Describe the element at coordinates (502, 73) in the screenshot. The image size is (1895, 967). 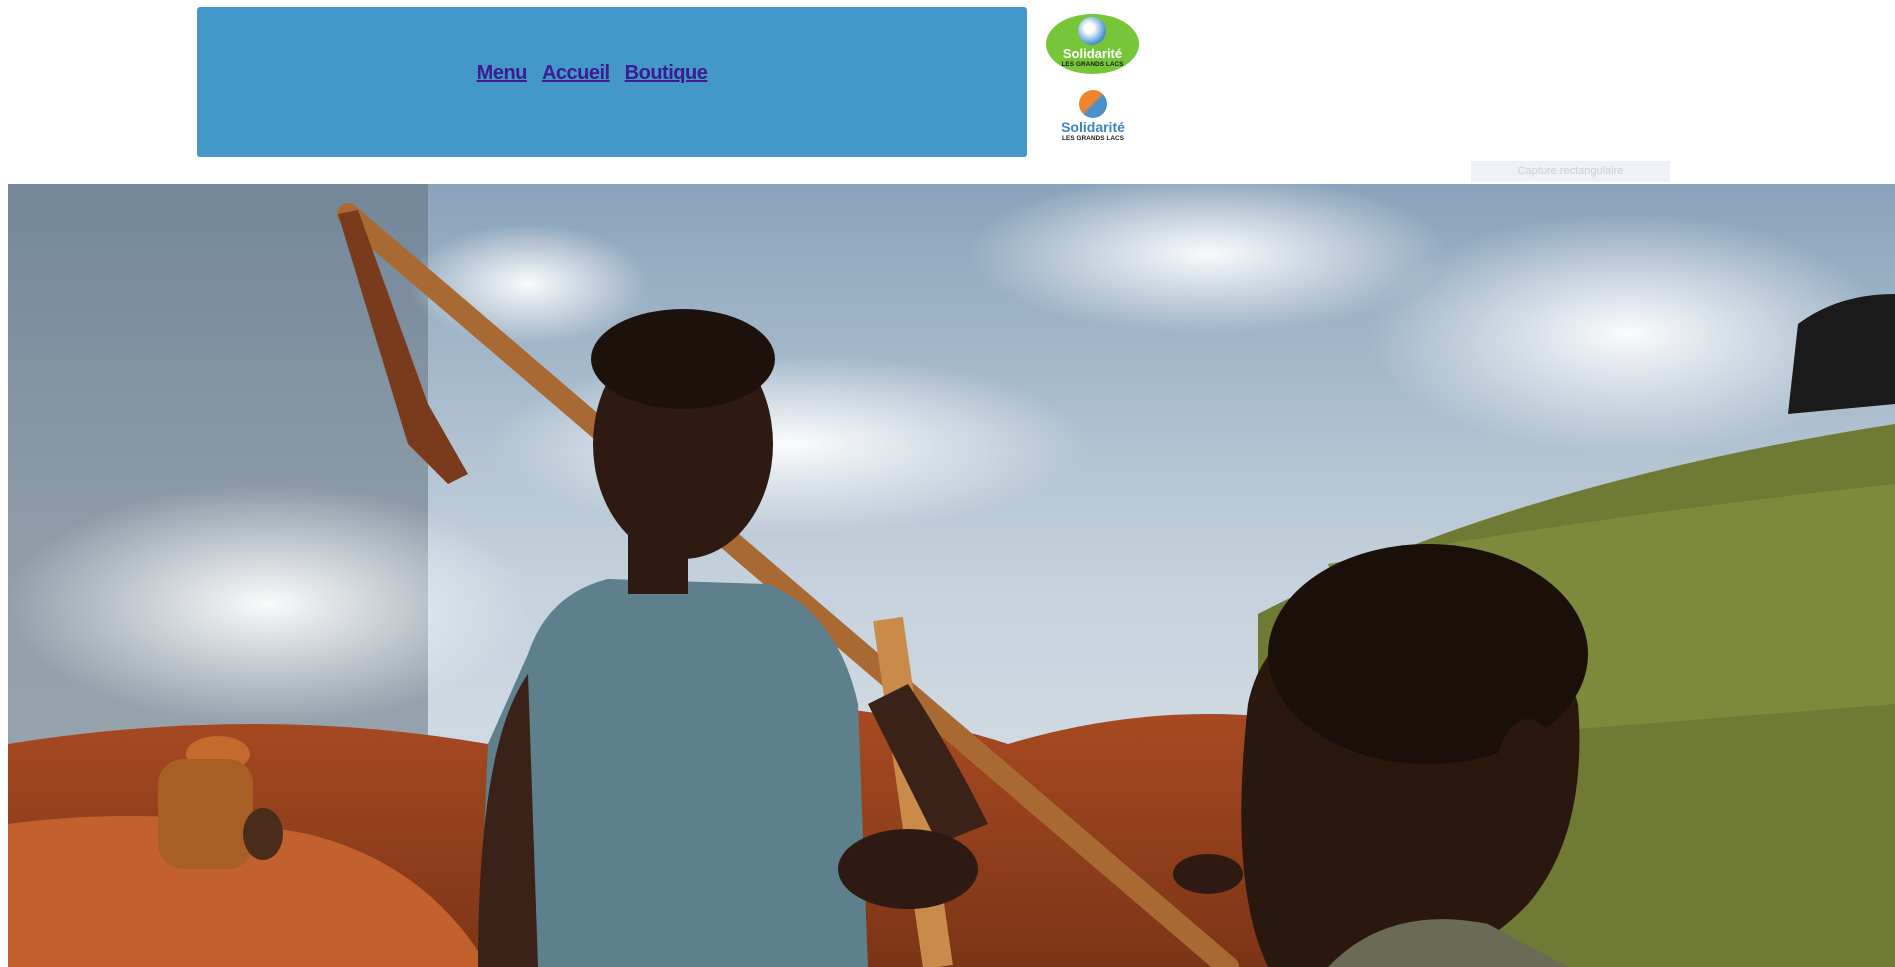
I see `nav-link-menu: Menu` at that location.